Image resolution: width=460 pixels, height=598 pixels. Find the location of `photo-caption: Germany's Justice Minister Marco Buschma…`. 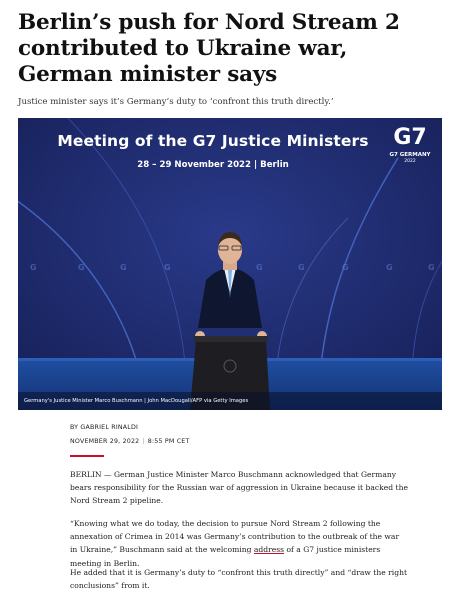

photo-caption: Germany's Justice Minister Marco Buschma… is located at coordinates (230, 401).